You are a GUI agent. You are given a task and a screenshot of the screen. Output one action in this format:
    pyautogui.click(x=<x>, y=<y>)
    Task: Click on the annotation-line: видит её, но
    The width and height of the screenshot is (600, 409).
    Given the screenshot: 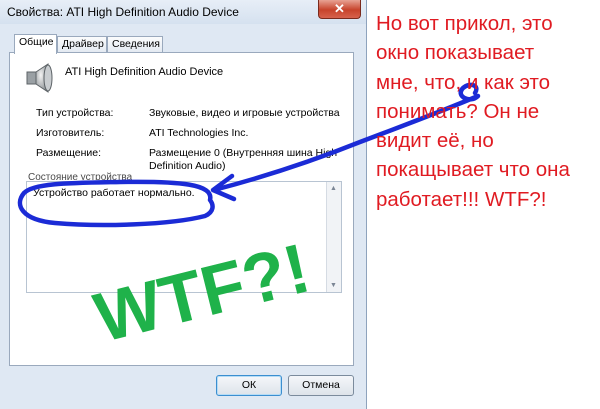 What is the action you would take?
    pyautogui.click(x=435, y=141)
    